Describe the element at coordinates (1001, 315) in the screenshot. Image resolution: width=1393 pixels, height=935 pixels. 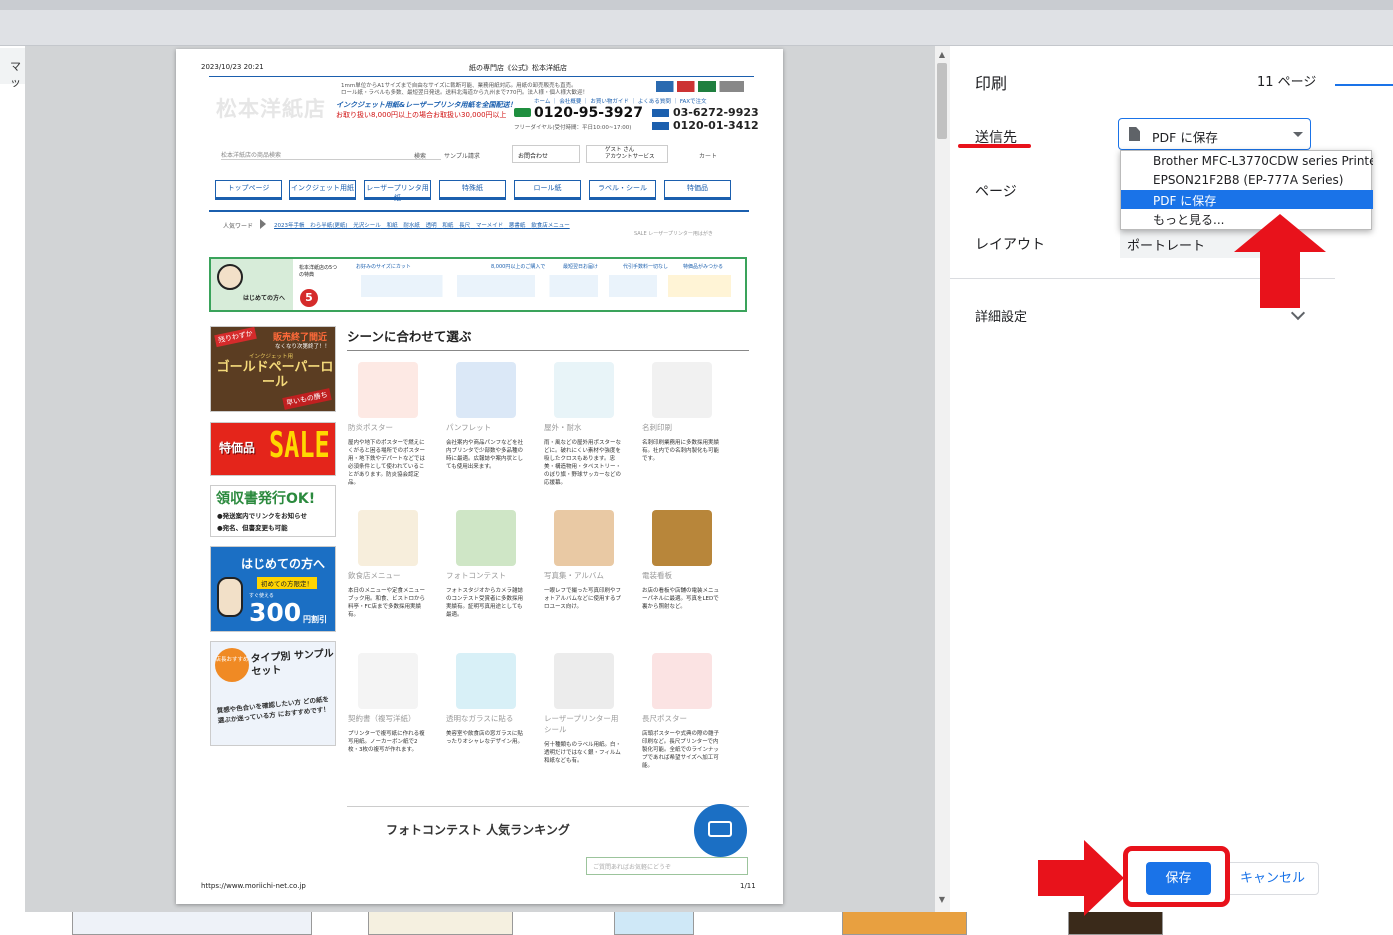
I see `more-settings-toggle: 詳細設定` at that location.